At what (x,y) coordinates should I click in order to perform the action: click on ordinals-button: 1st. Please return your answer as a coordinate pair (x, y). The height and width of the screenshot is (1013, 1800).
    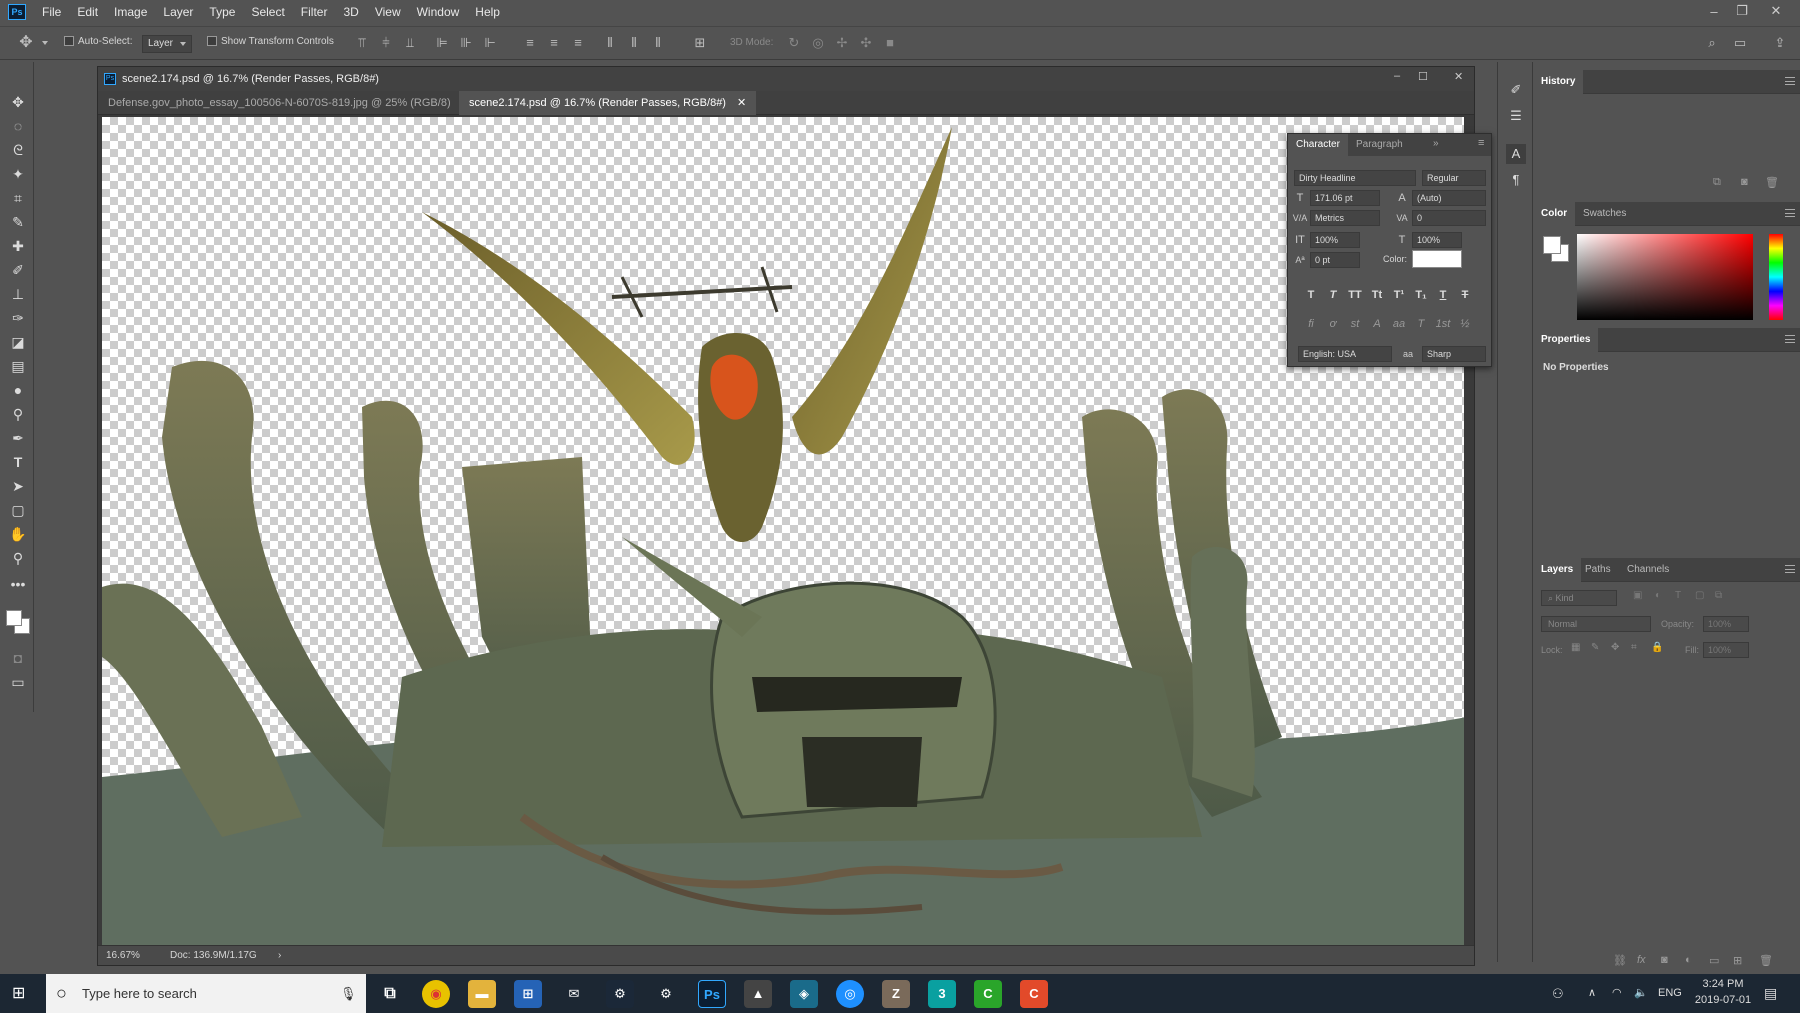
    Looking at the image, I should click on (1443, 324).